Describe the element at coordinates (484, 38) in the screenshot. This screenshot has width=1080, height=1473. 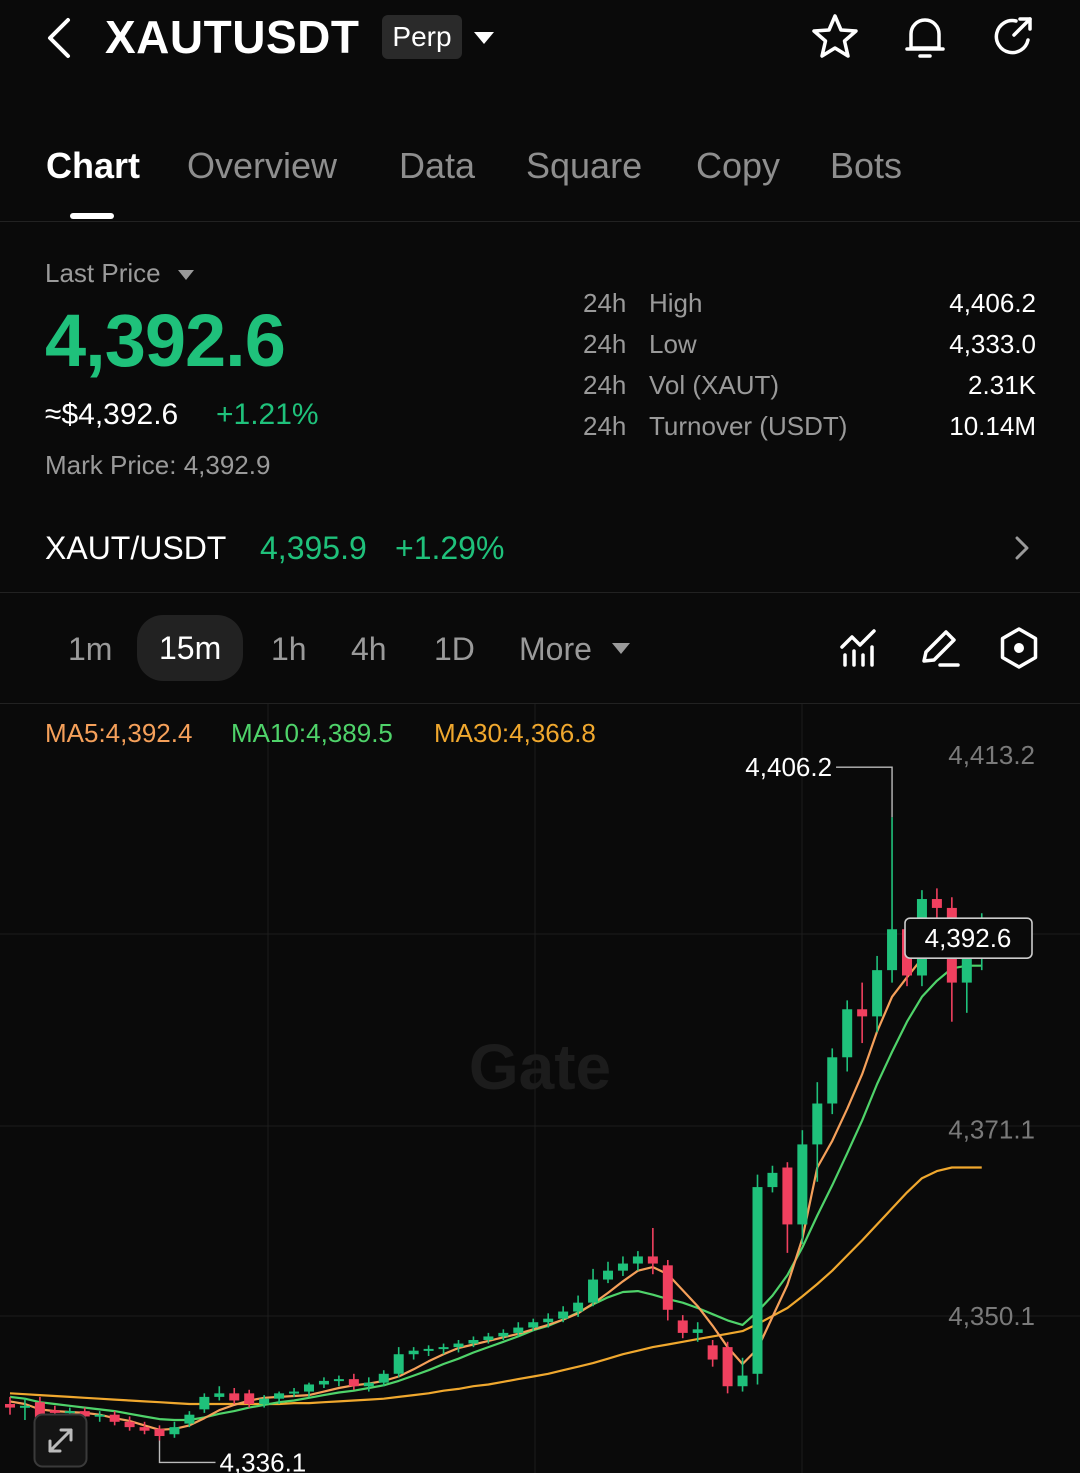
I see `symbol-dropdown-caret-icon` at that location.